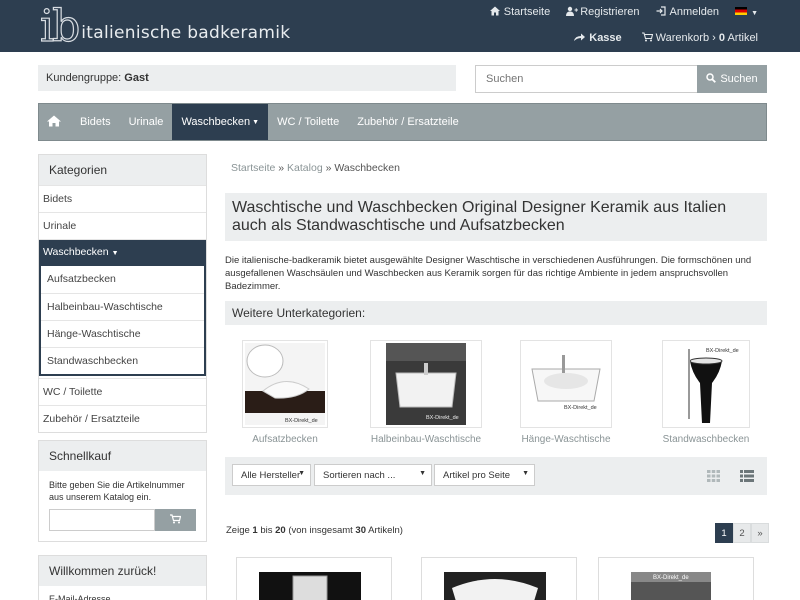 The width and height of the screenshot is (800, 600). What do you see at coordinates (367, 168) in the screenshot?
I see `breadcrumb-current: Waschbecken` at bounding box center [367, 168].